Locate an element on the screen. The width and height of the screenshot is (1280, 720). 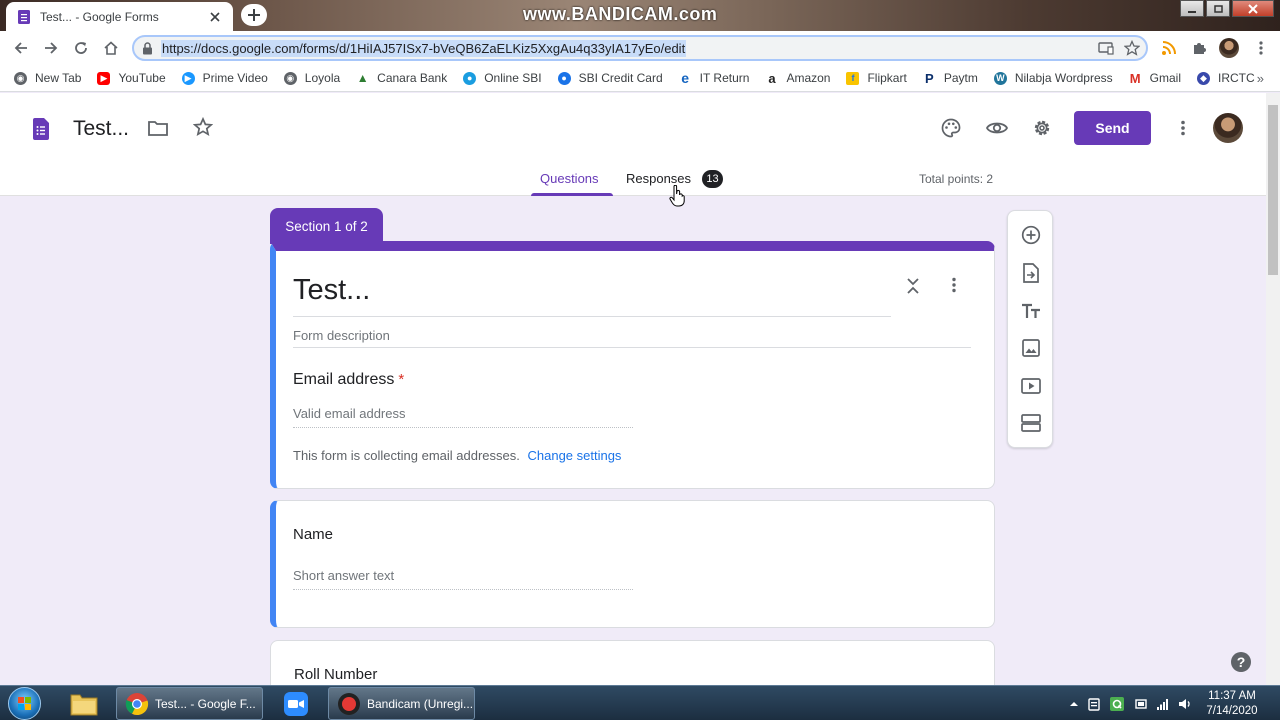
scroll-thumb is located at coordinates (1273, 190).